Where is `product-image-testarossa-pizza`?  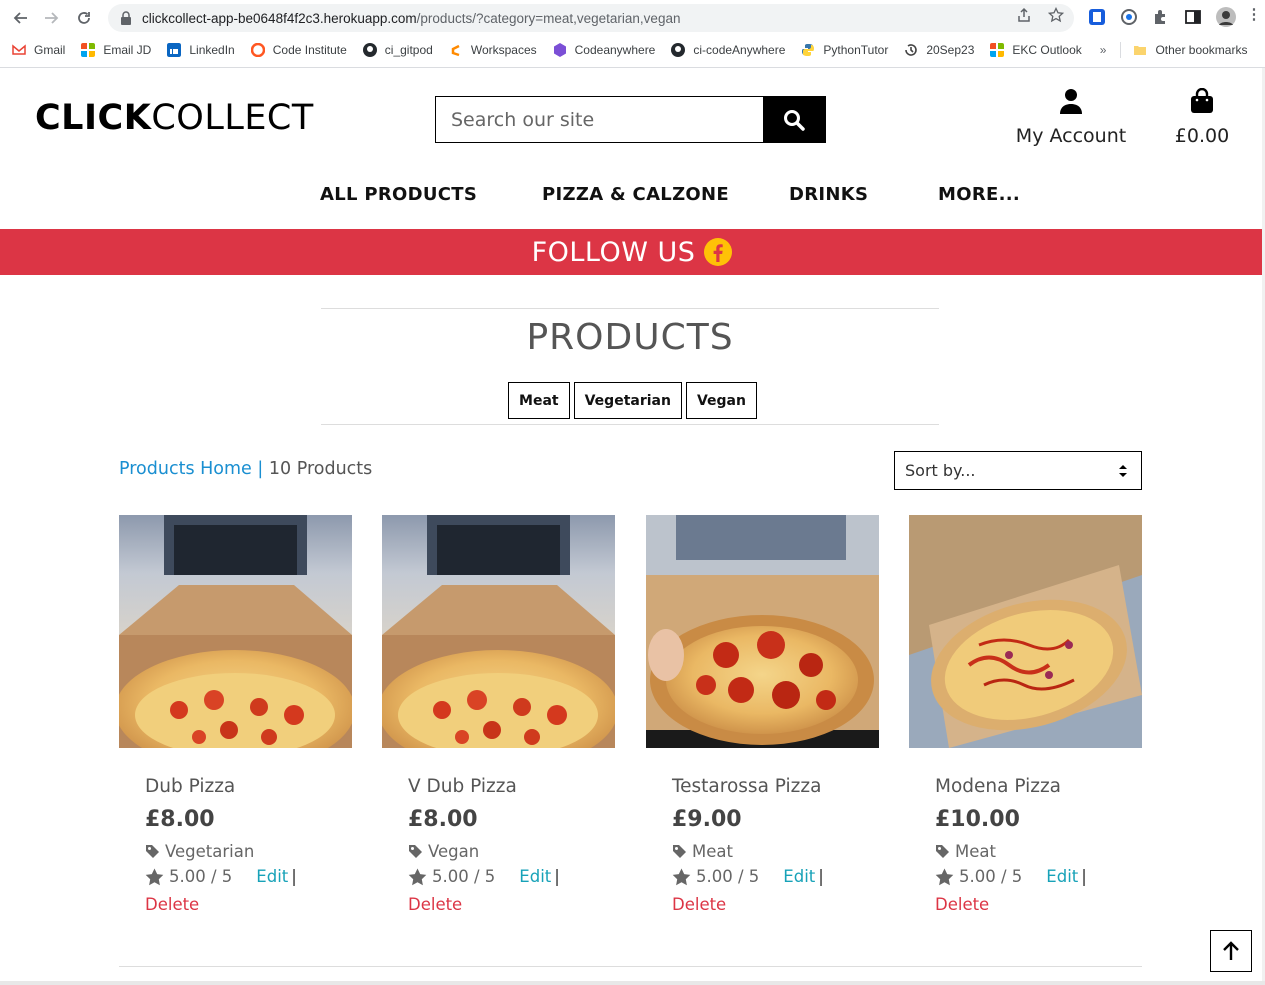 product-image-testarossa-pizza is located at coordinates (762, 631).